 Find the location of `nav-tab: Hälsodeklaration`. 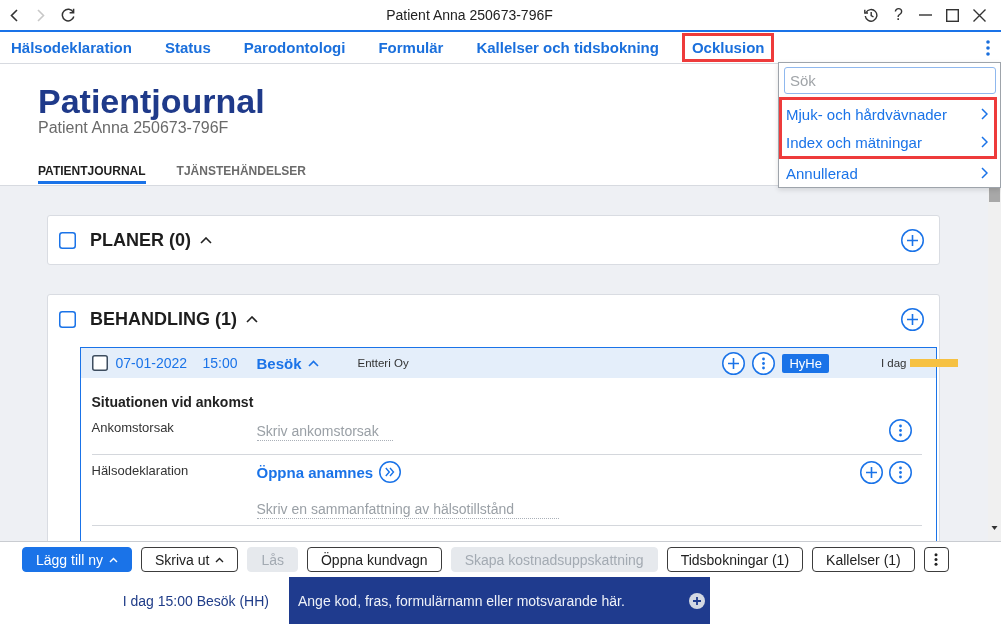

nav-tab: Hälsodeklaration is located at coordinates (71, 47).